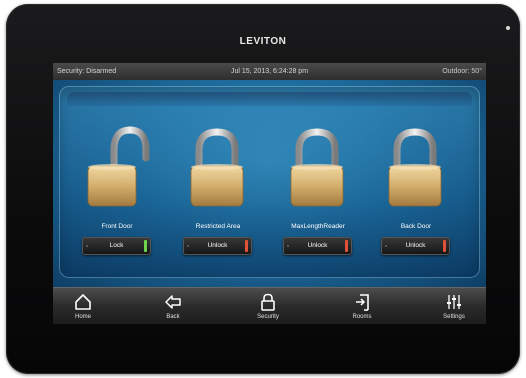  I want to click on nav-label: Settings, so click(454, 317).